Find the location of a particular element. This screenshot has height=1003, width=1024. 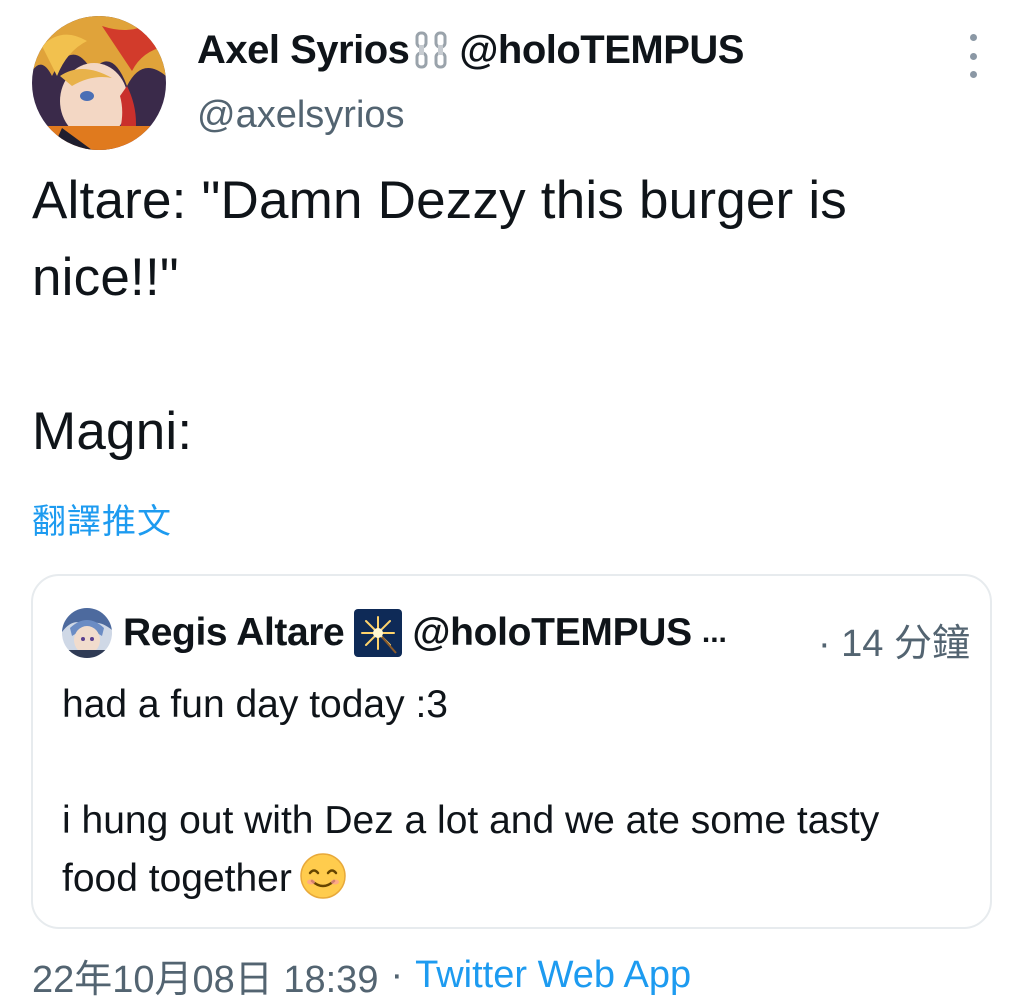

author-name: Axel Syrios @holoTEMPUS is located at coordinates (470, 50).